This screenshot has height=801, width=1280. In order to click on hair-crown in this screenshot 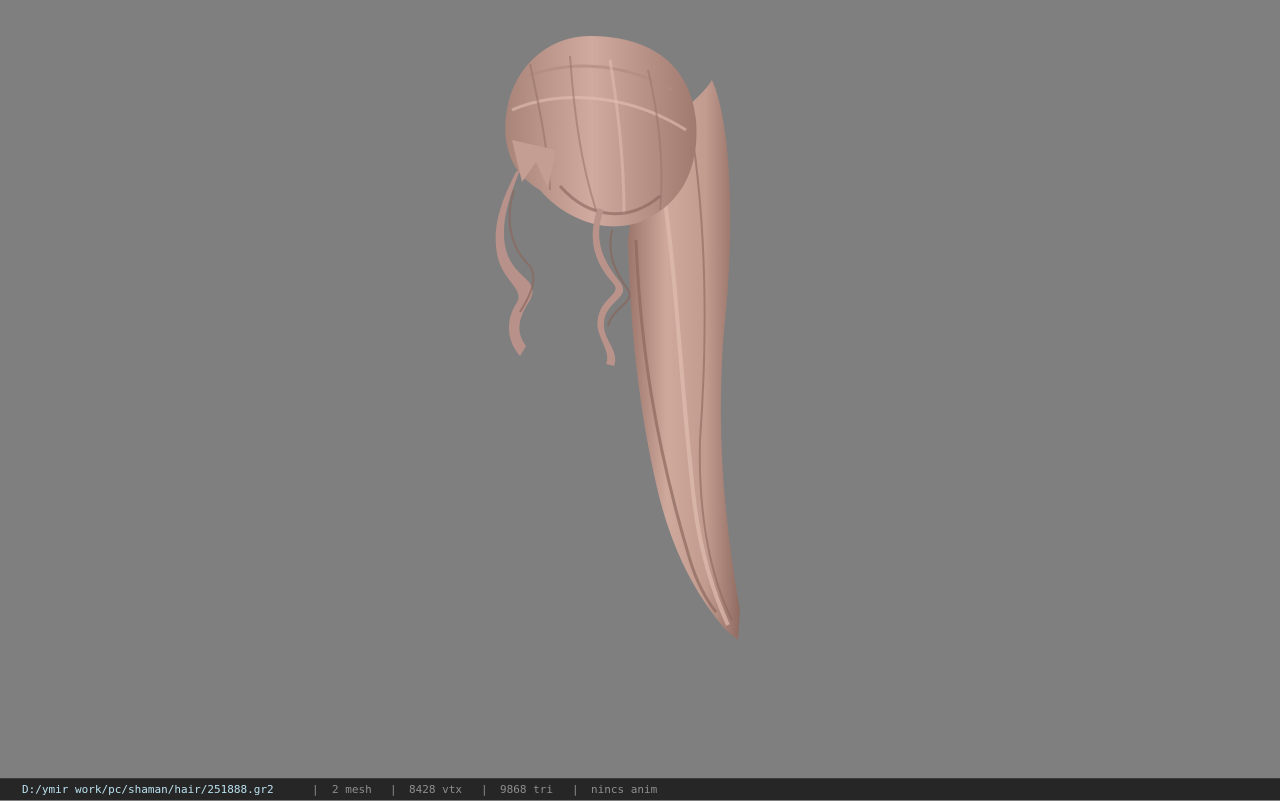, I will do `click(601, 131)`.